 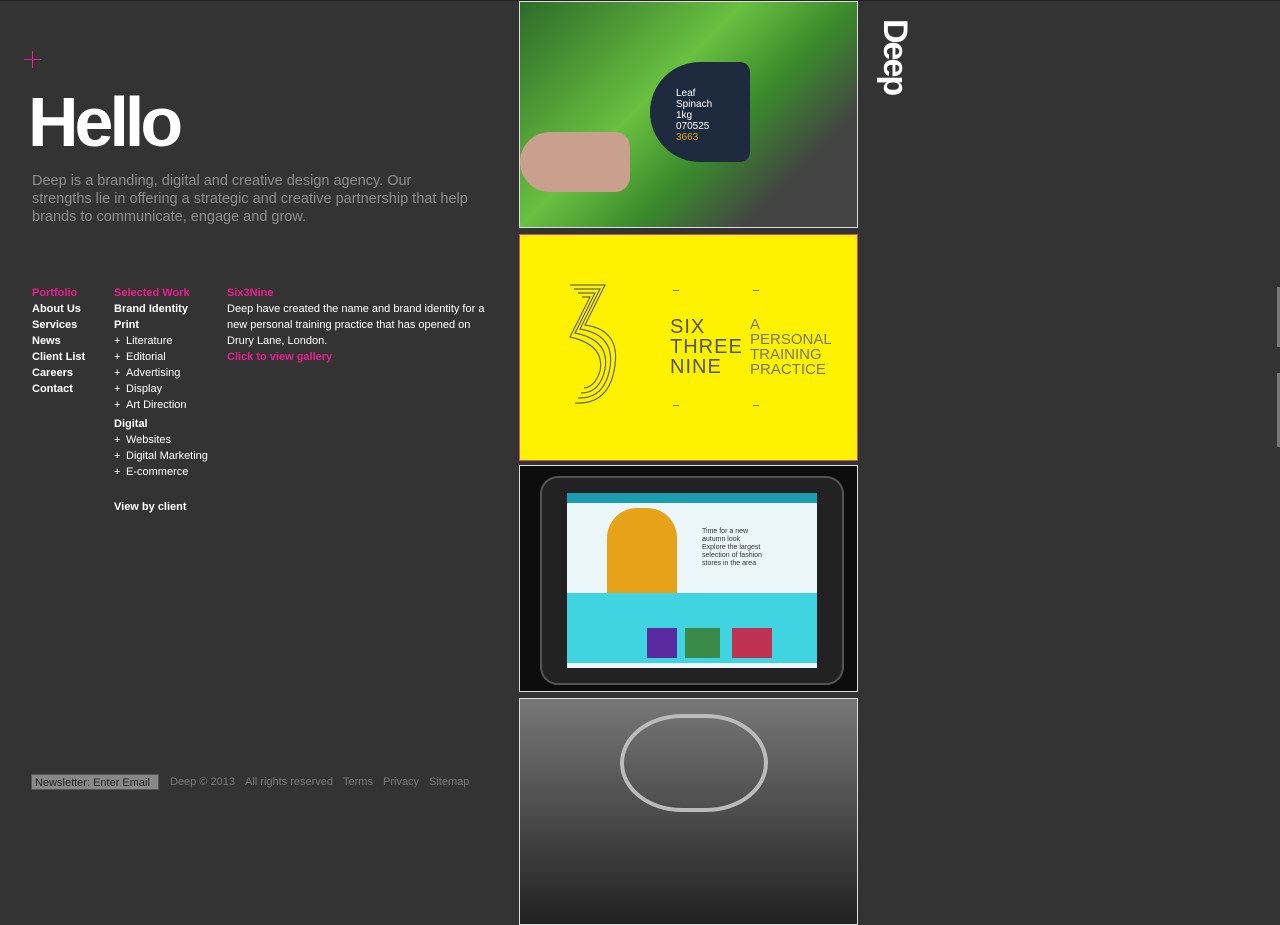 What do you see at coordinates (58, 293) in the screenshot?
I see `nav-portfolio: Portfolio` at bounding box center [58, 293].